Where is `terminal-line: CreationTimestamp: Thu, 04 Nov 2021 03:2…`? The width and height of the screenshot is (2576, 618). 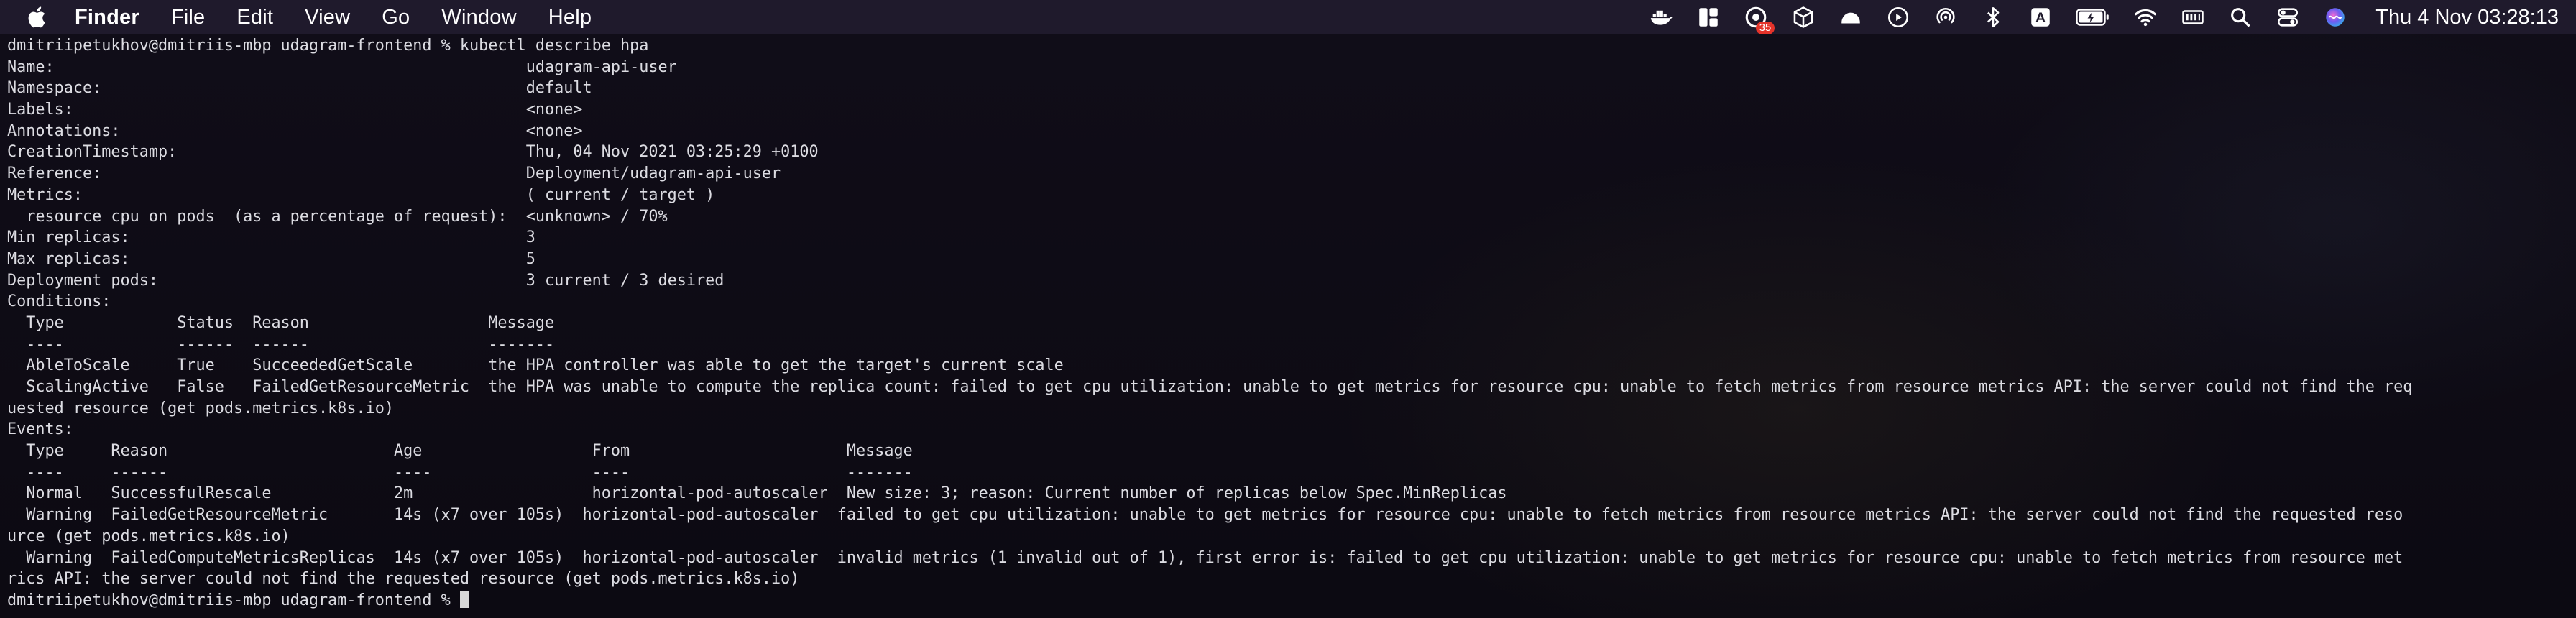 terminal-line: CreationTimestamp: Thu, 04 Nov 2021 03:2… is located at coordinates (413, 152).